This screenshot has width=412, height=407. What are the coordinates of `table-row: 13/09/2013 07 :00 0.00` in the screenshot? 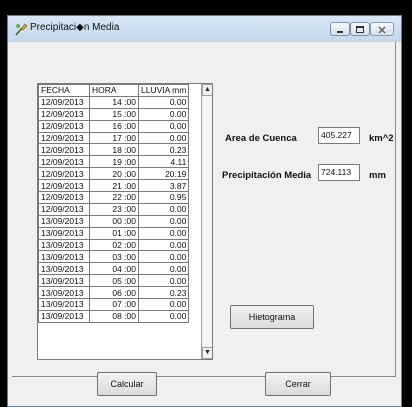 It's located at (114, 304).